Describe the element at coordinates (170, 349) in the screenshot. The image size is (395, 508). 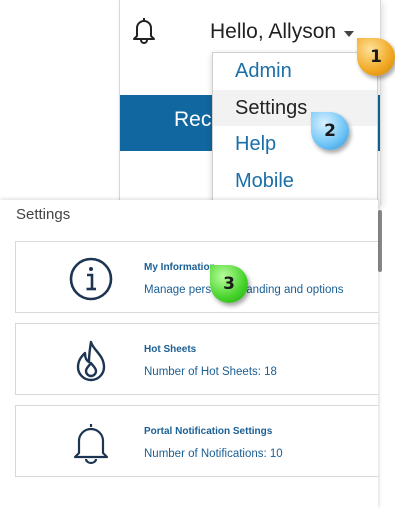
I see `card-title: Hot Sheets` at that location.